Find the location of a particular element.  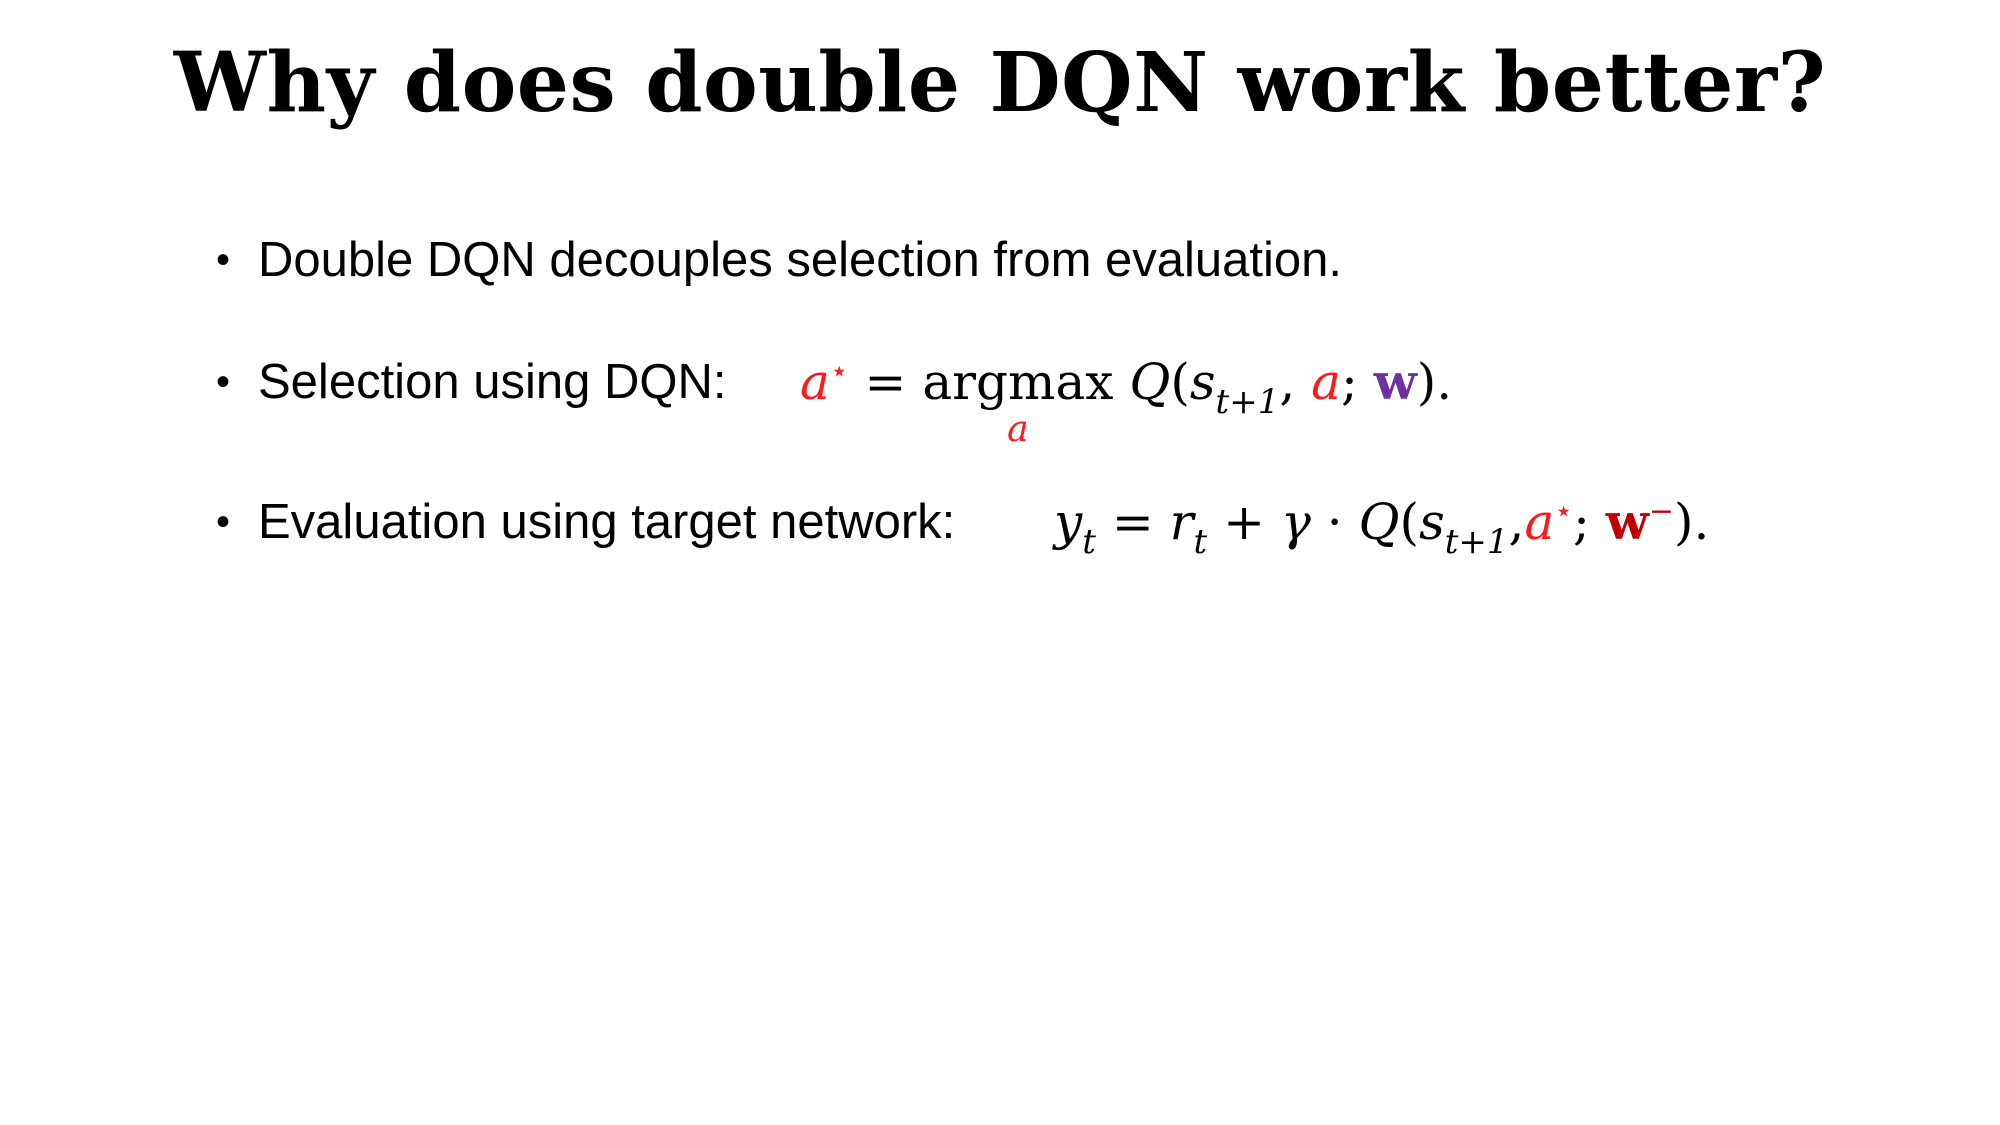

eq-gamma: γ is located at coordinates (1295, 522).